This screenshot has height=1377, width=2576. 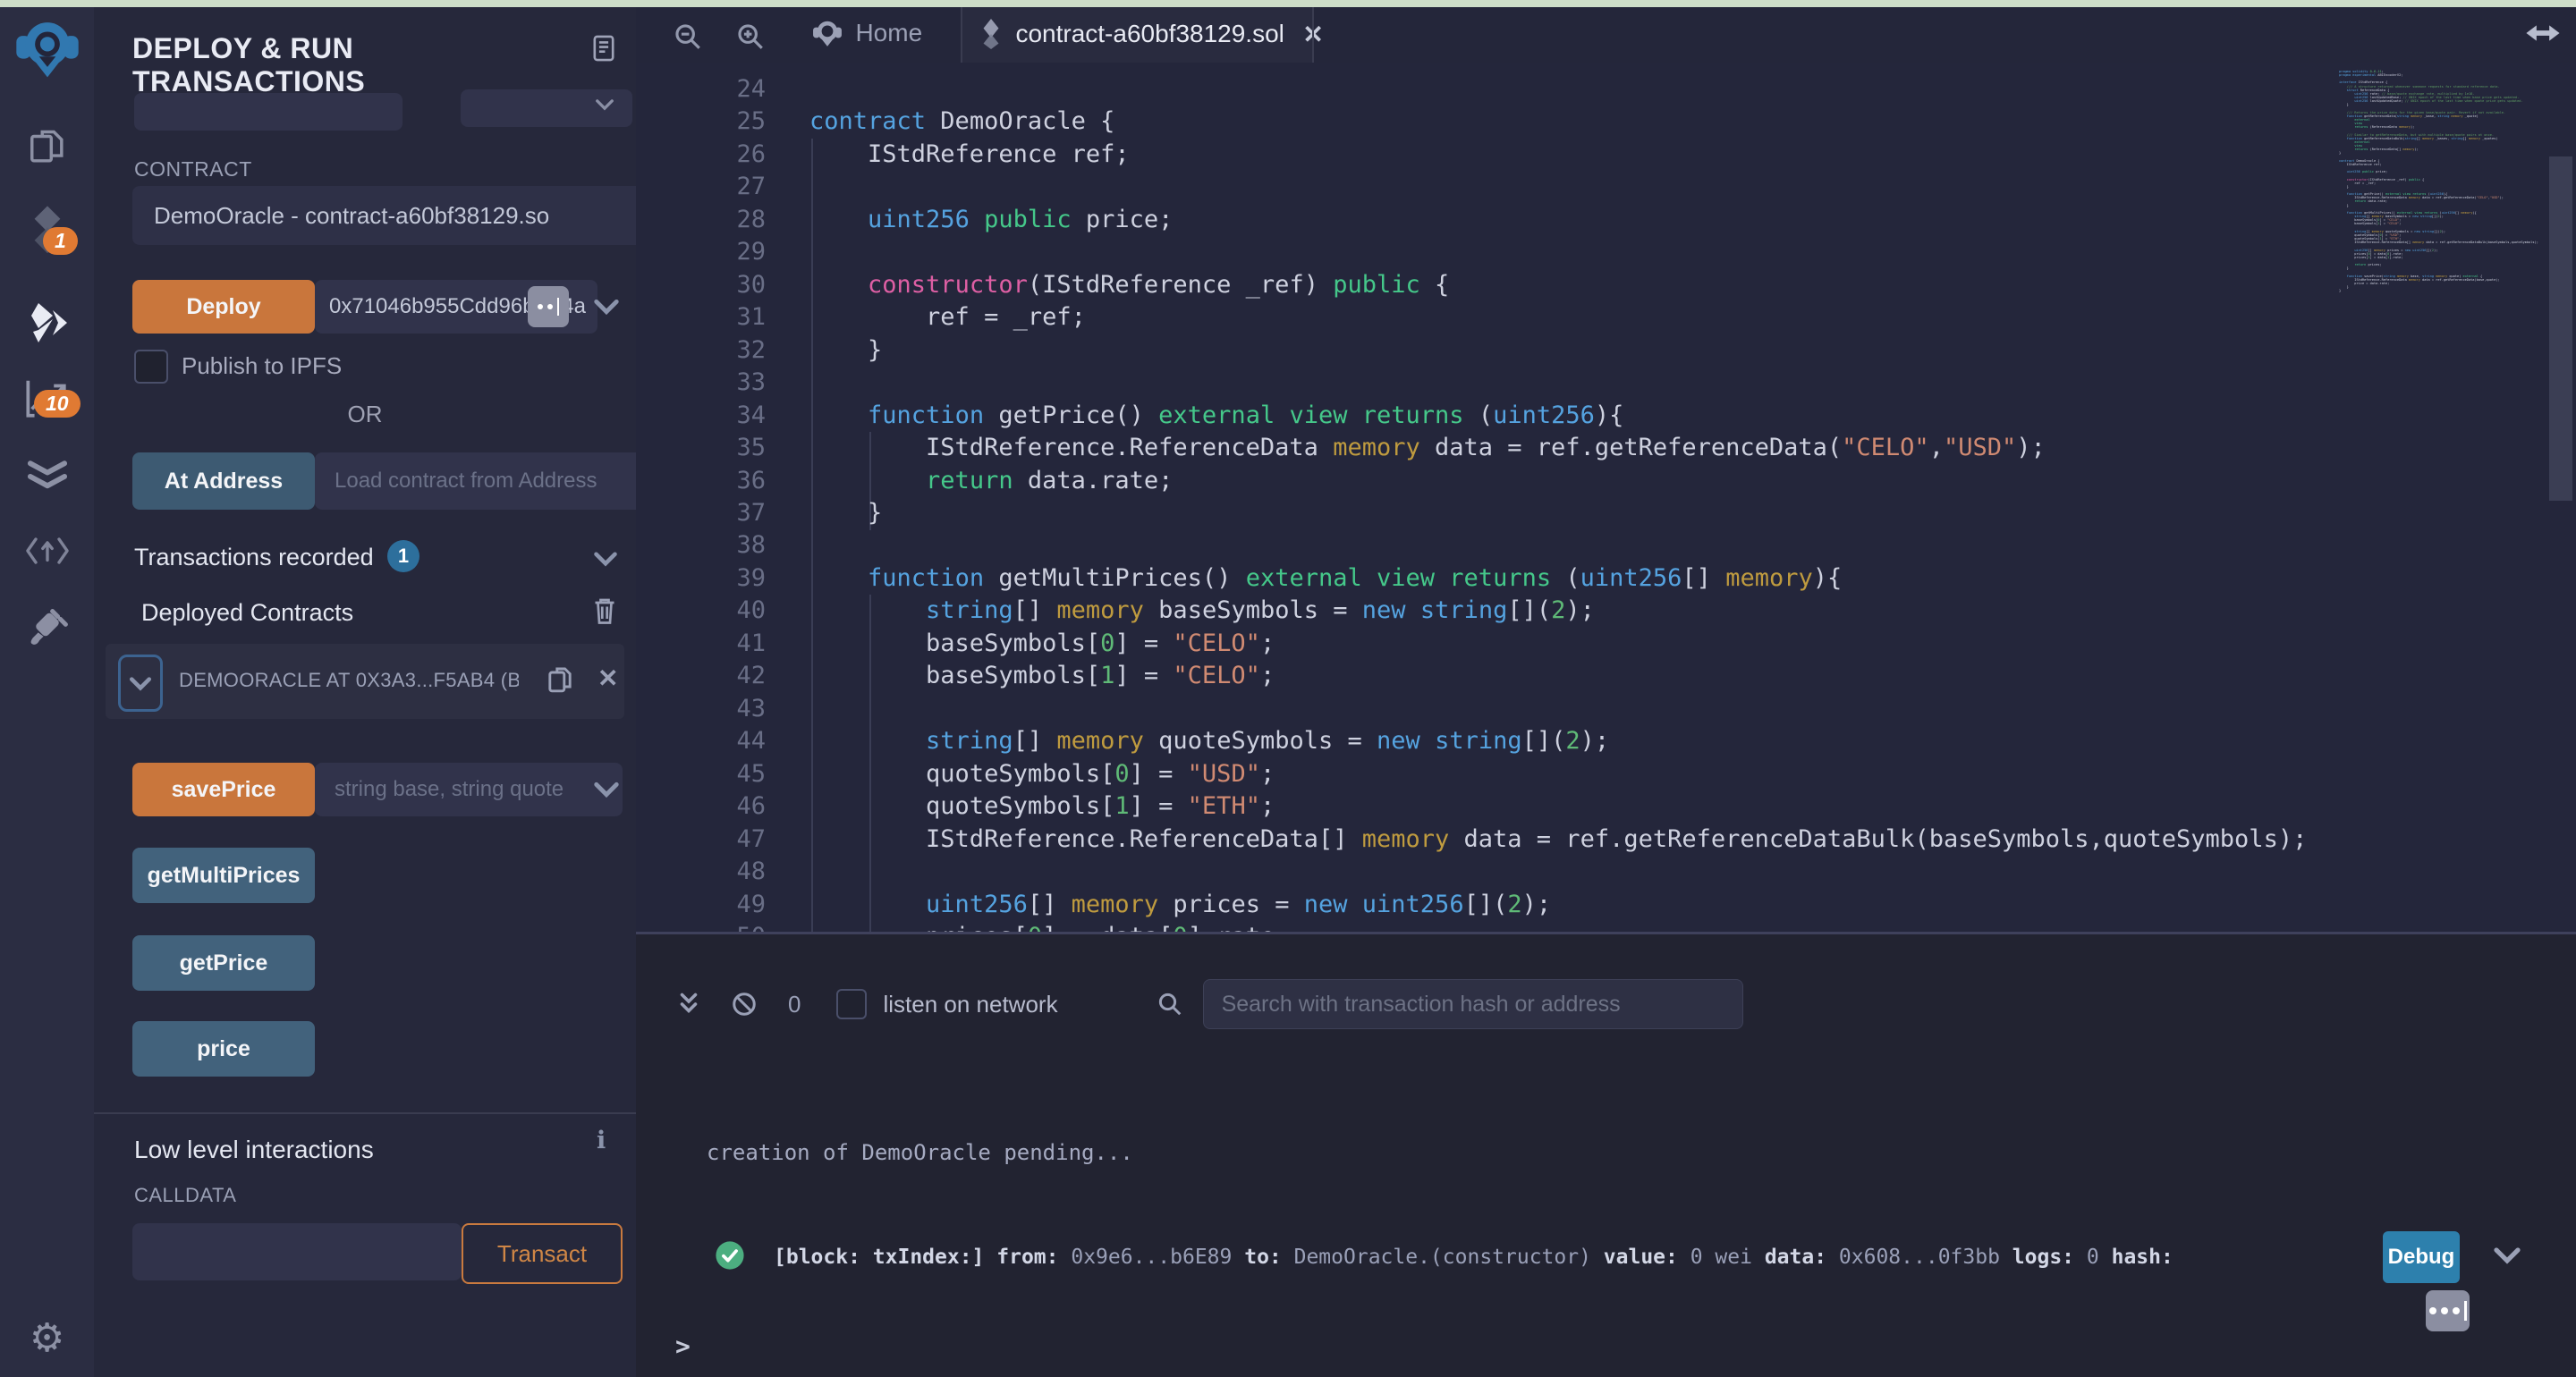 What do you see at coordinates (297, 1251) in the screenshot?
I see `calldata-input` at bounding box center [297, 1251].